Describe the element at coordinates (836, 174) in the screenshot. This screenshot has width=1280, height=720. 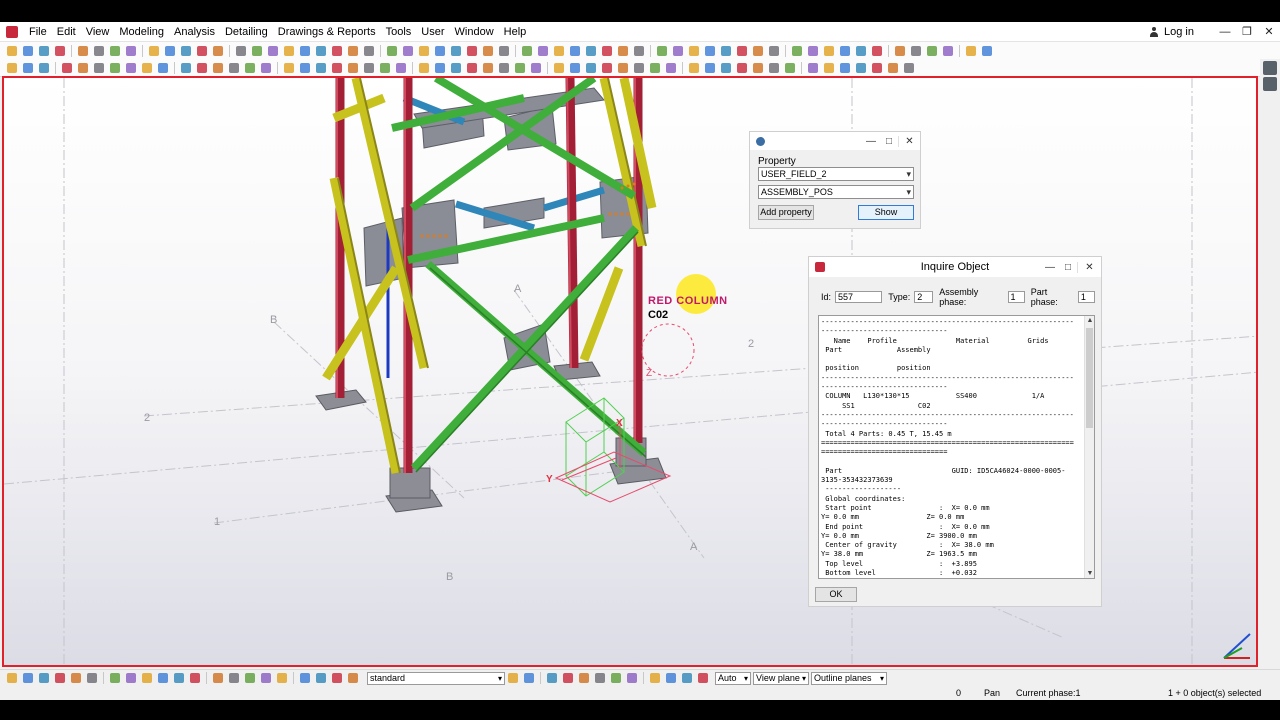
I see `property-select-1: USER_FIELD_2` at that location.